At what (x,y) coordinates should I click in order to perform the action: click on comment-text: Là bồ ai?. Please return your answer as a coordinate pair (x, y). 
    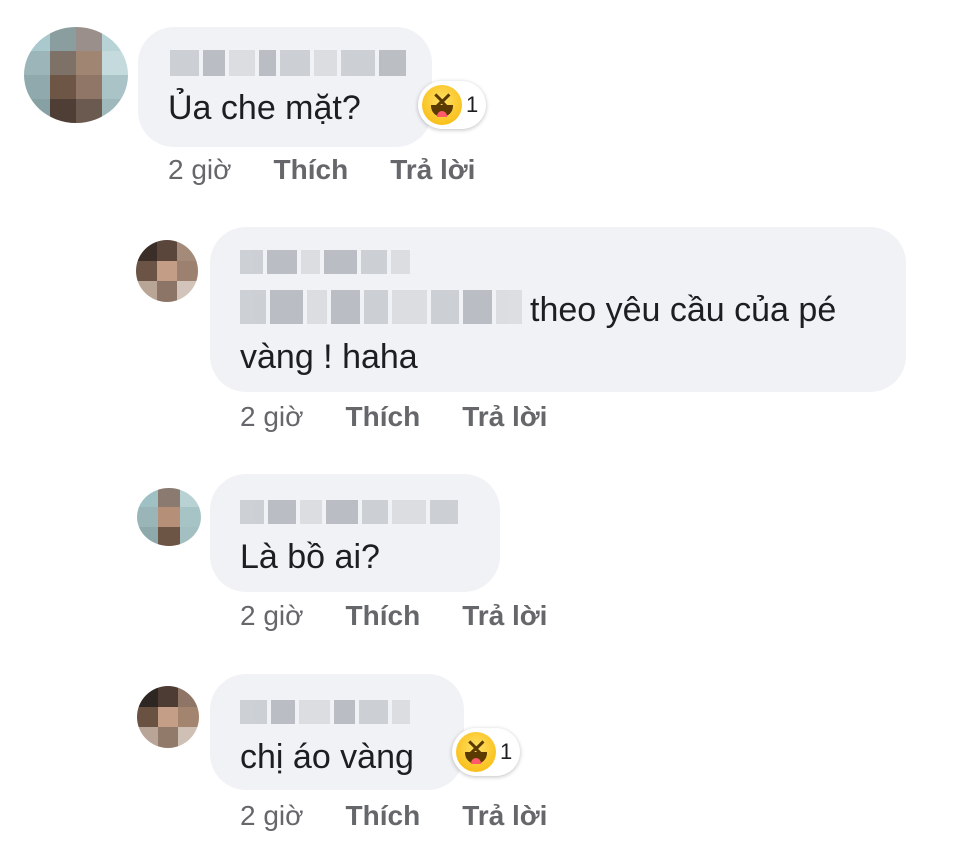
    Looking at the image, I should click on (310, 557).